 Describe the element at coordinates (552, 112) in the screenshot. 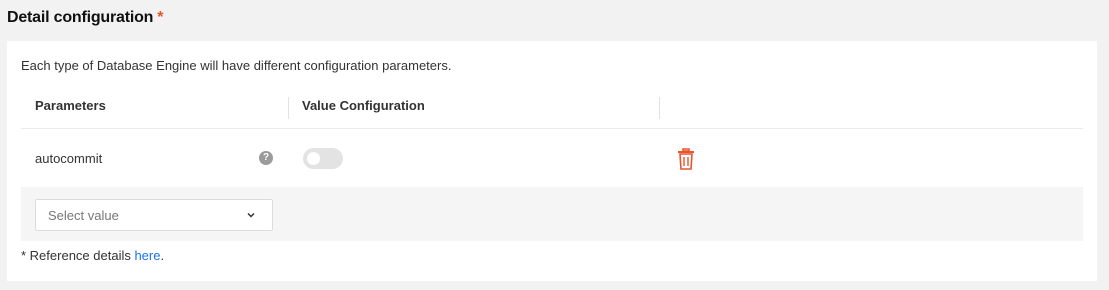

I see `table-header: Parameters Value Configuration` at that location.